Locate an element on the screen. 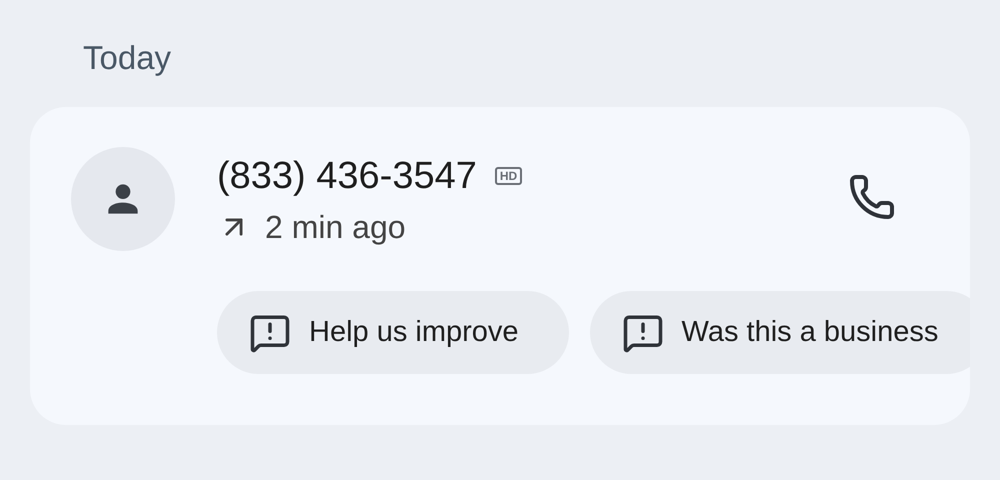 Image resolution: width=1000 pixels, height=480 pixels. call-time: 2 min ago is located at coordinates (335, 227).